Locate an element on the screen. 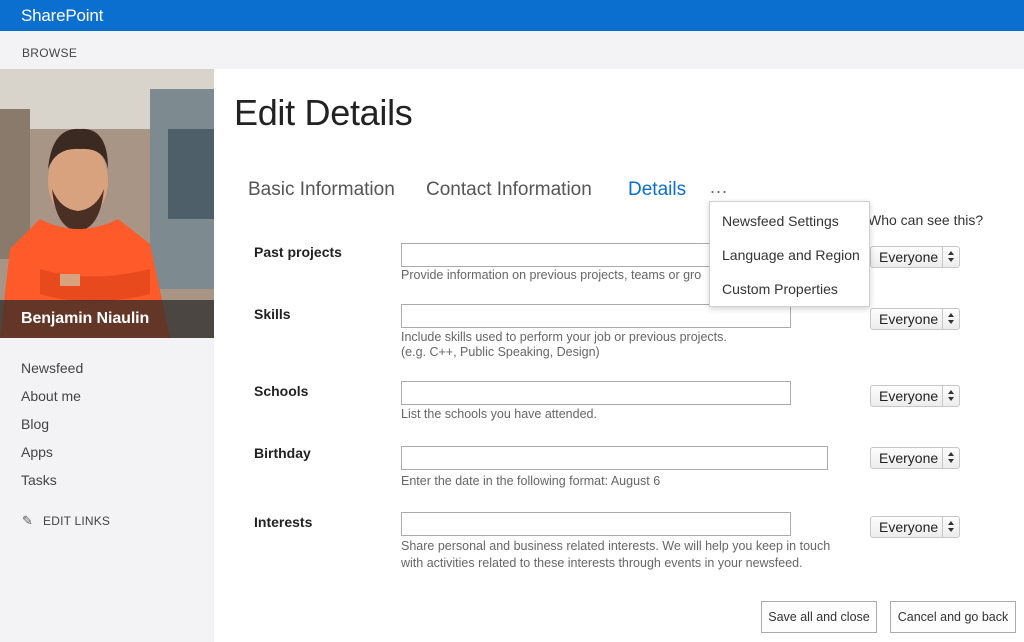  interests-input is located at coordinates (596, 524).